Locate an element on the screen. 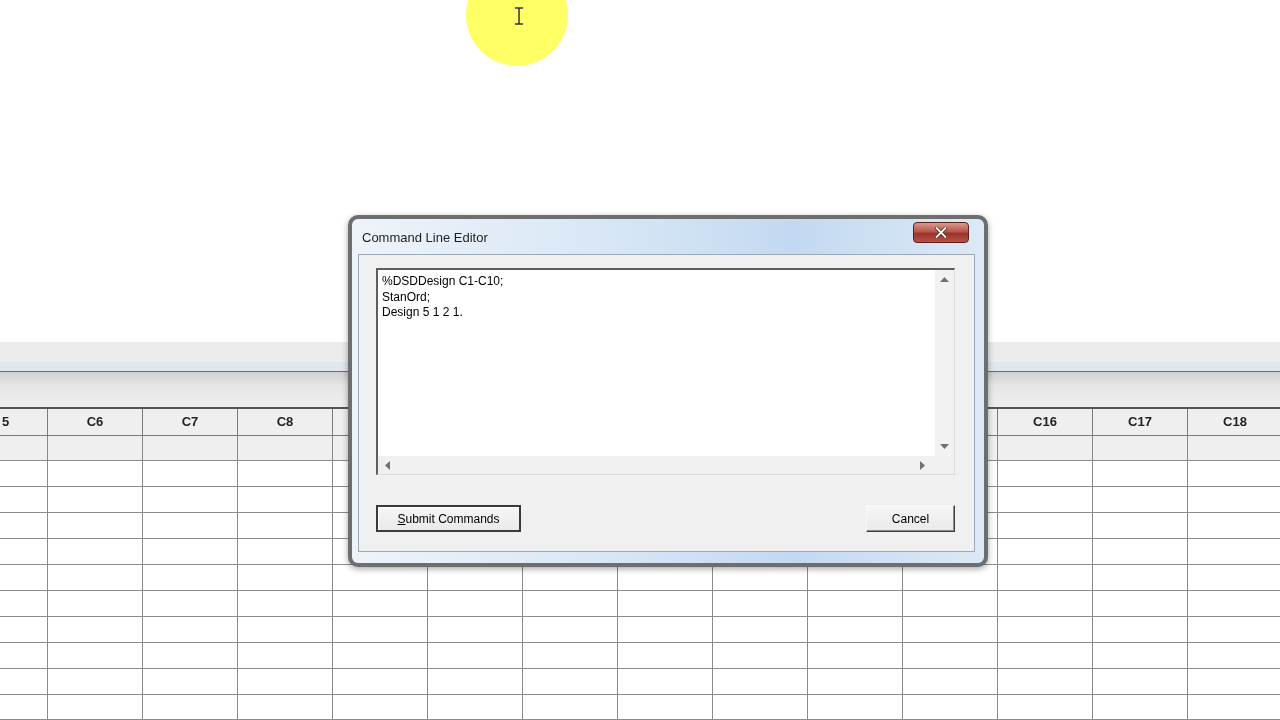  column-header: C8 is located at coordinates (285, 422).